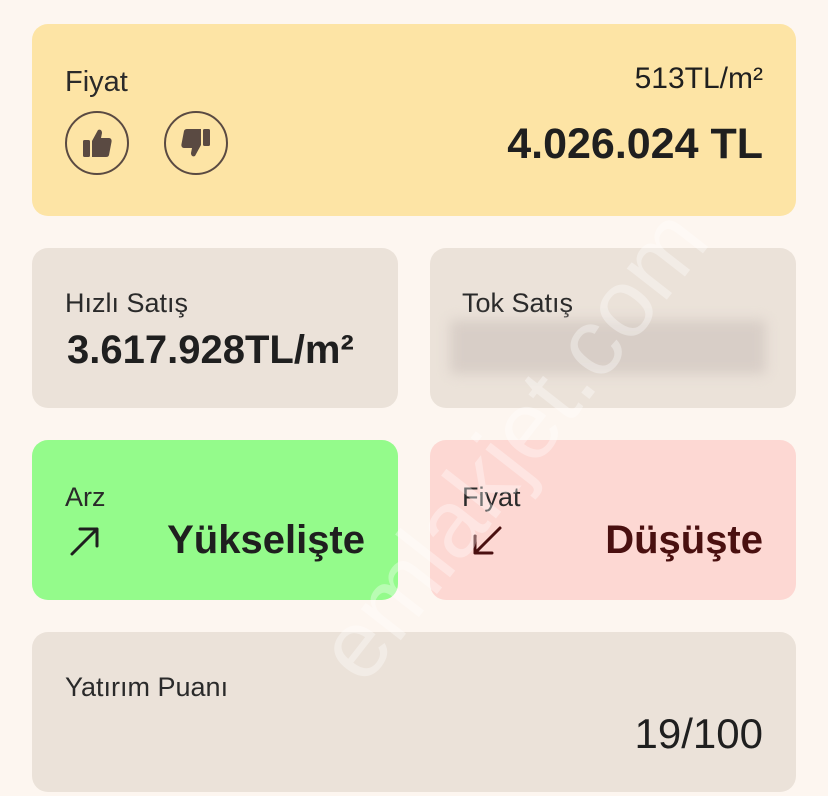 This screenshot has width=828, height=796. Describe the element at coordinates (84, 541) in the screenshot. I see `arrow-up-right-icon` at that location.